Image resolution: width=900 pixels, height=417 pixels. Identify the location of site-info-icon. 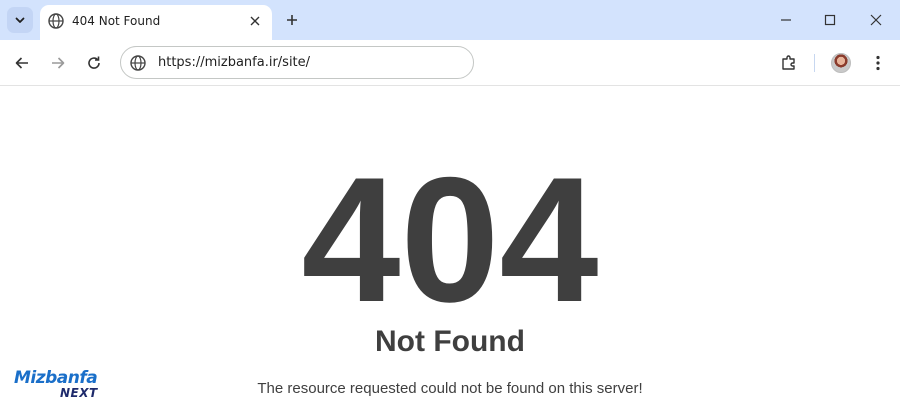
(138, 63).